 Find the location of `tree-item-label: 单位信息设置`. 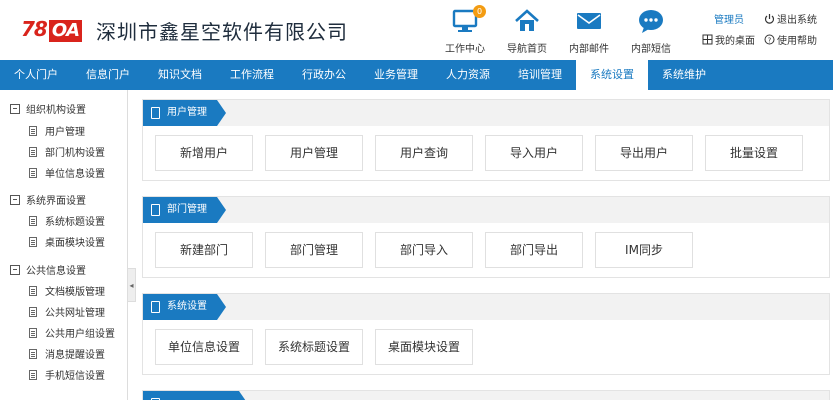

tree-item-label: 单位信息设置 is located at coordinates (75, 174).